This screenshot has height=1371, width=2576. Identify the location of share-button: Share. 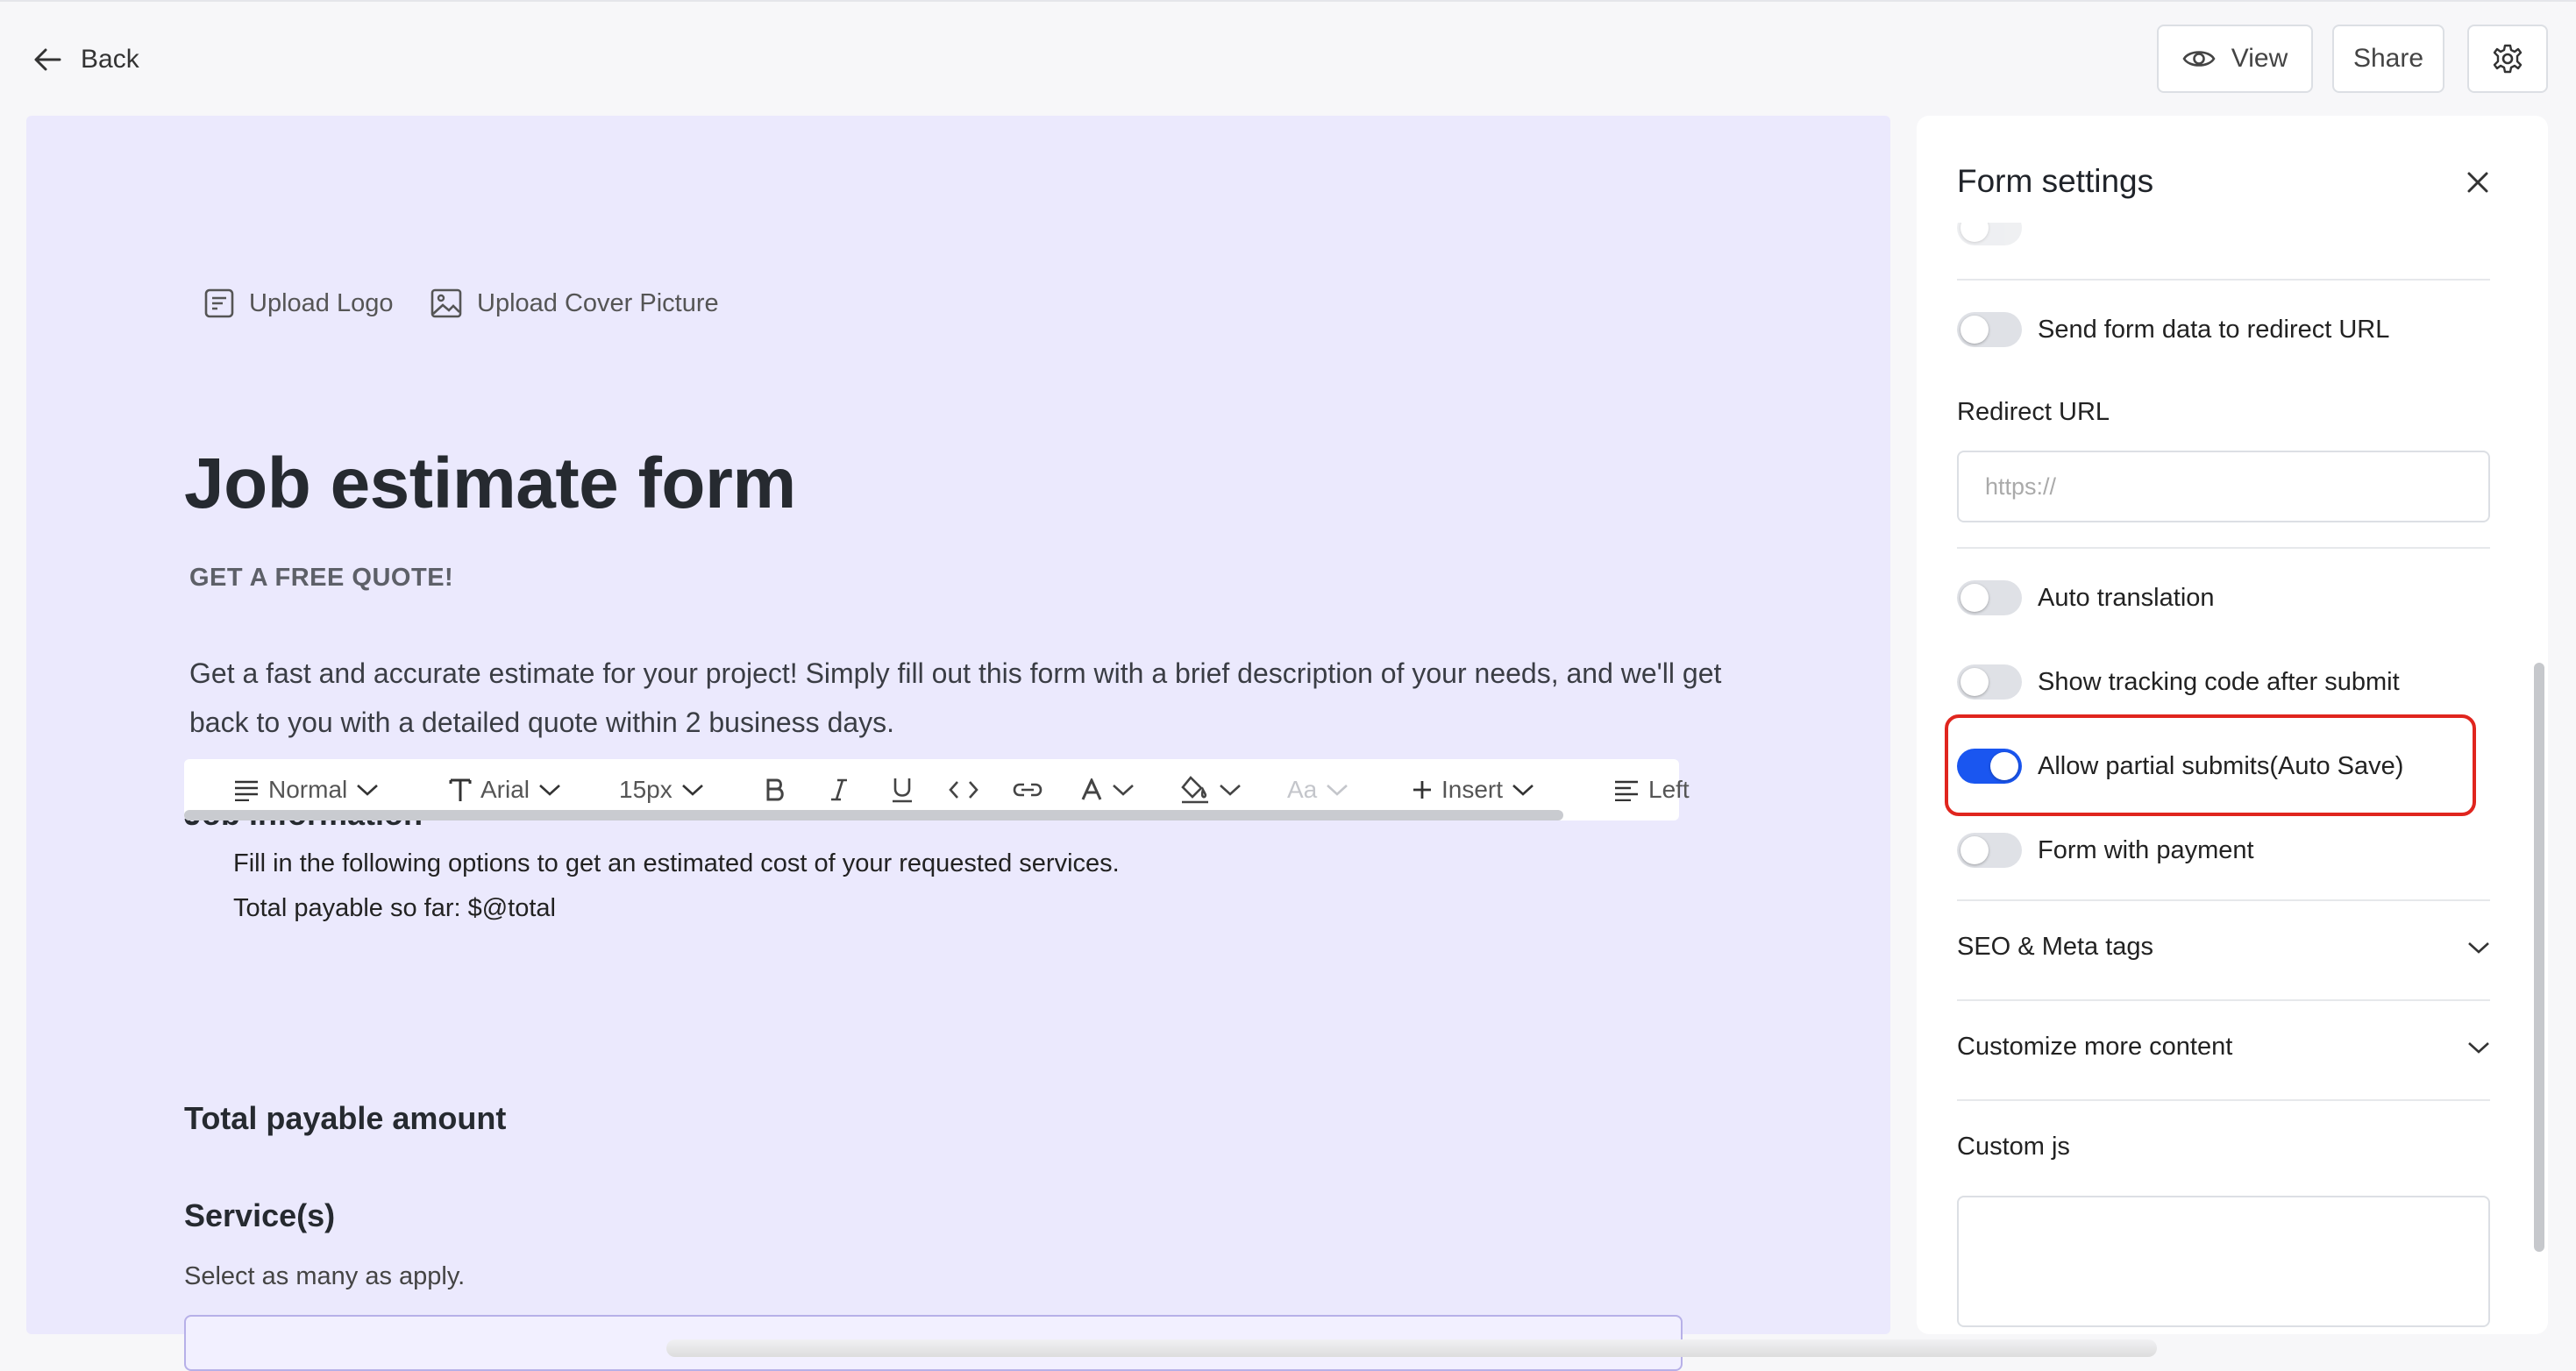
(2388, 59).